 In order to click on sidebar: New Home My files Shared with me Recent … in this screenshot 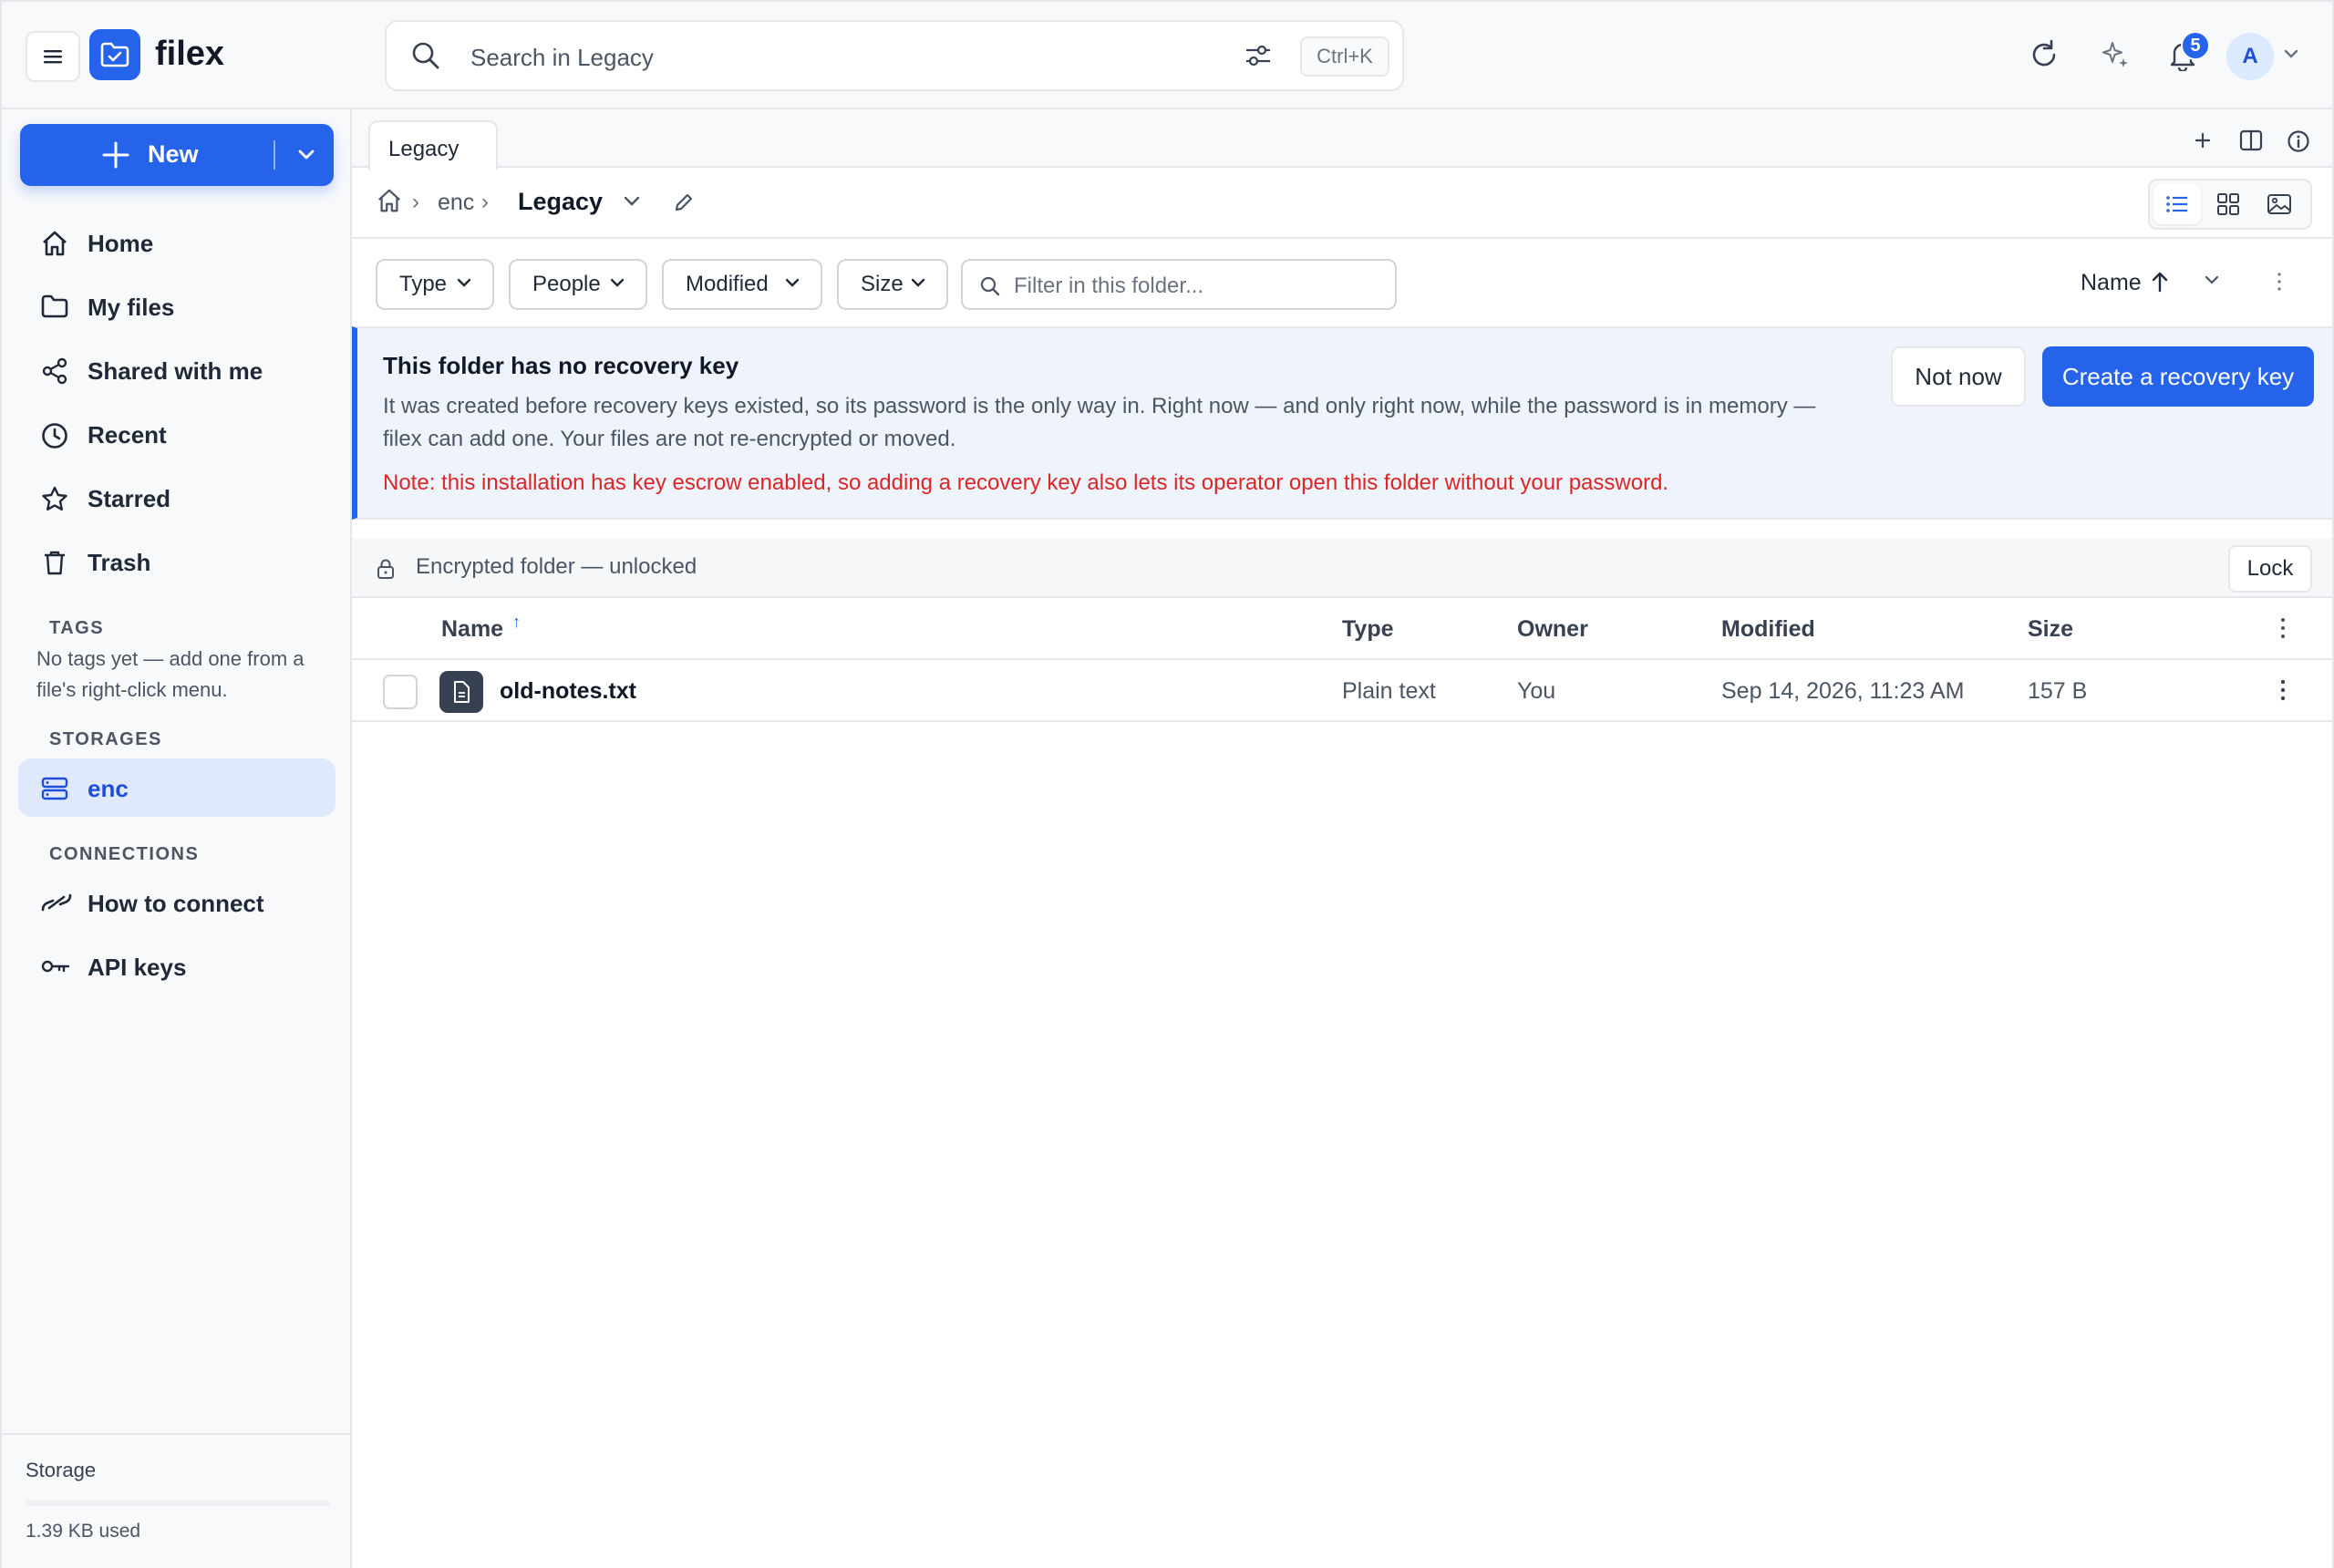, I will do `click(177, 838)`.